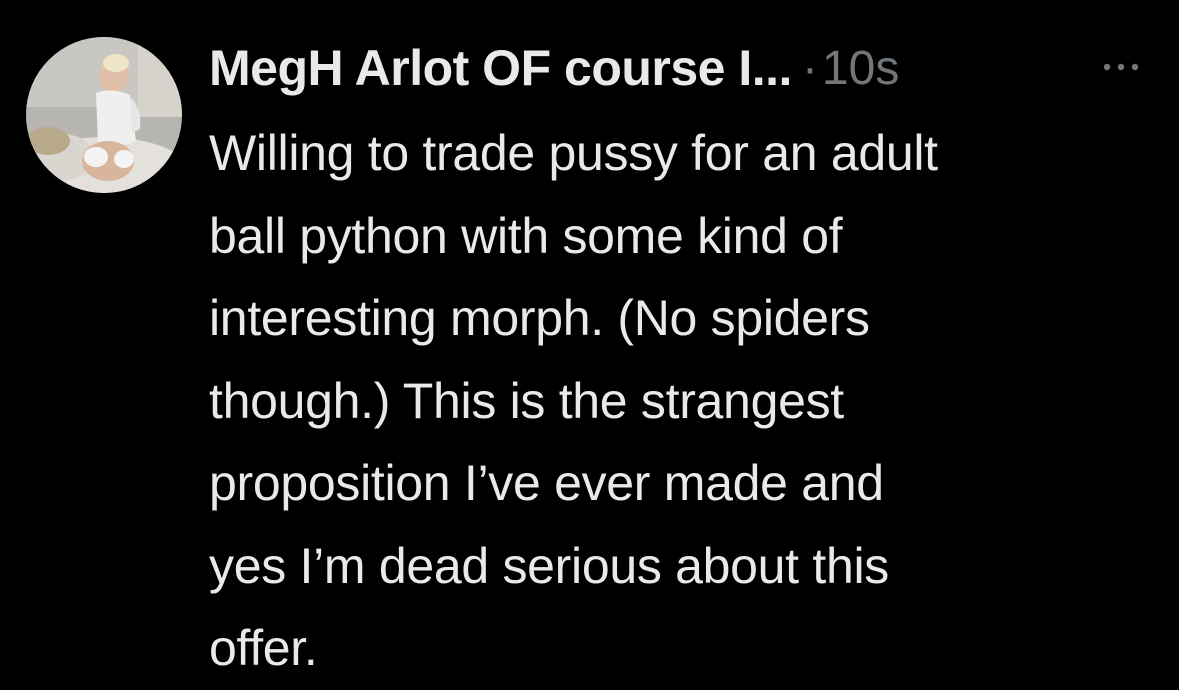  I want to click on avatar, so click(104, 115).